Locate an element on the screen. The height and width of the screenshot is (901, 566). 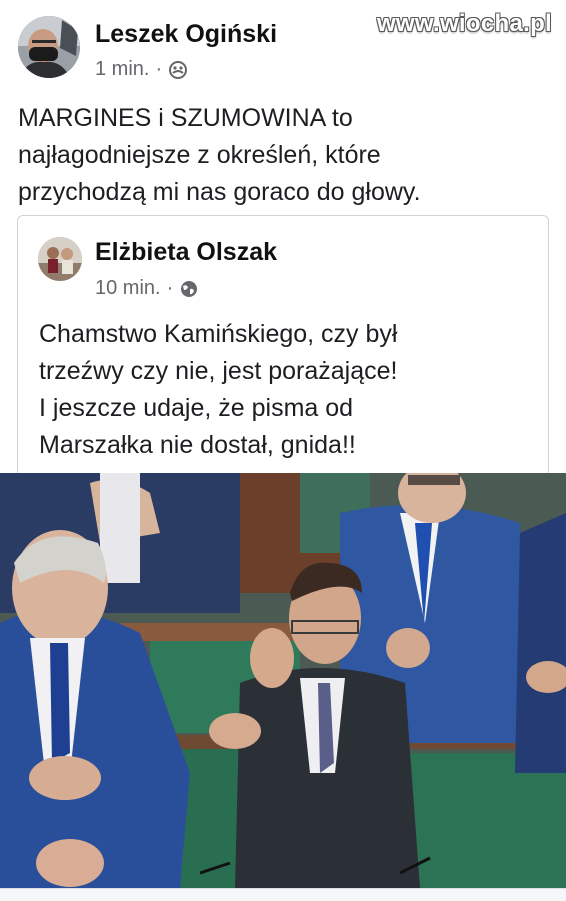
shared-post-time: 10 min. is located at coordinates (128, 288).